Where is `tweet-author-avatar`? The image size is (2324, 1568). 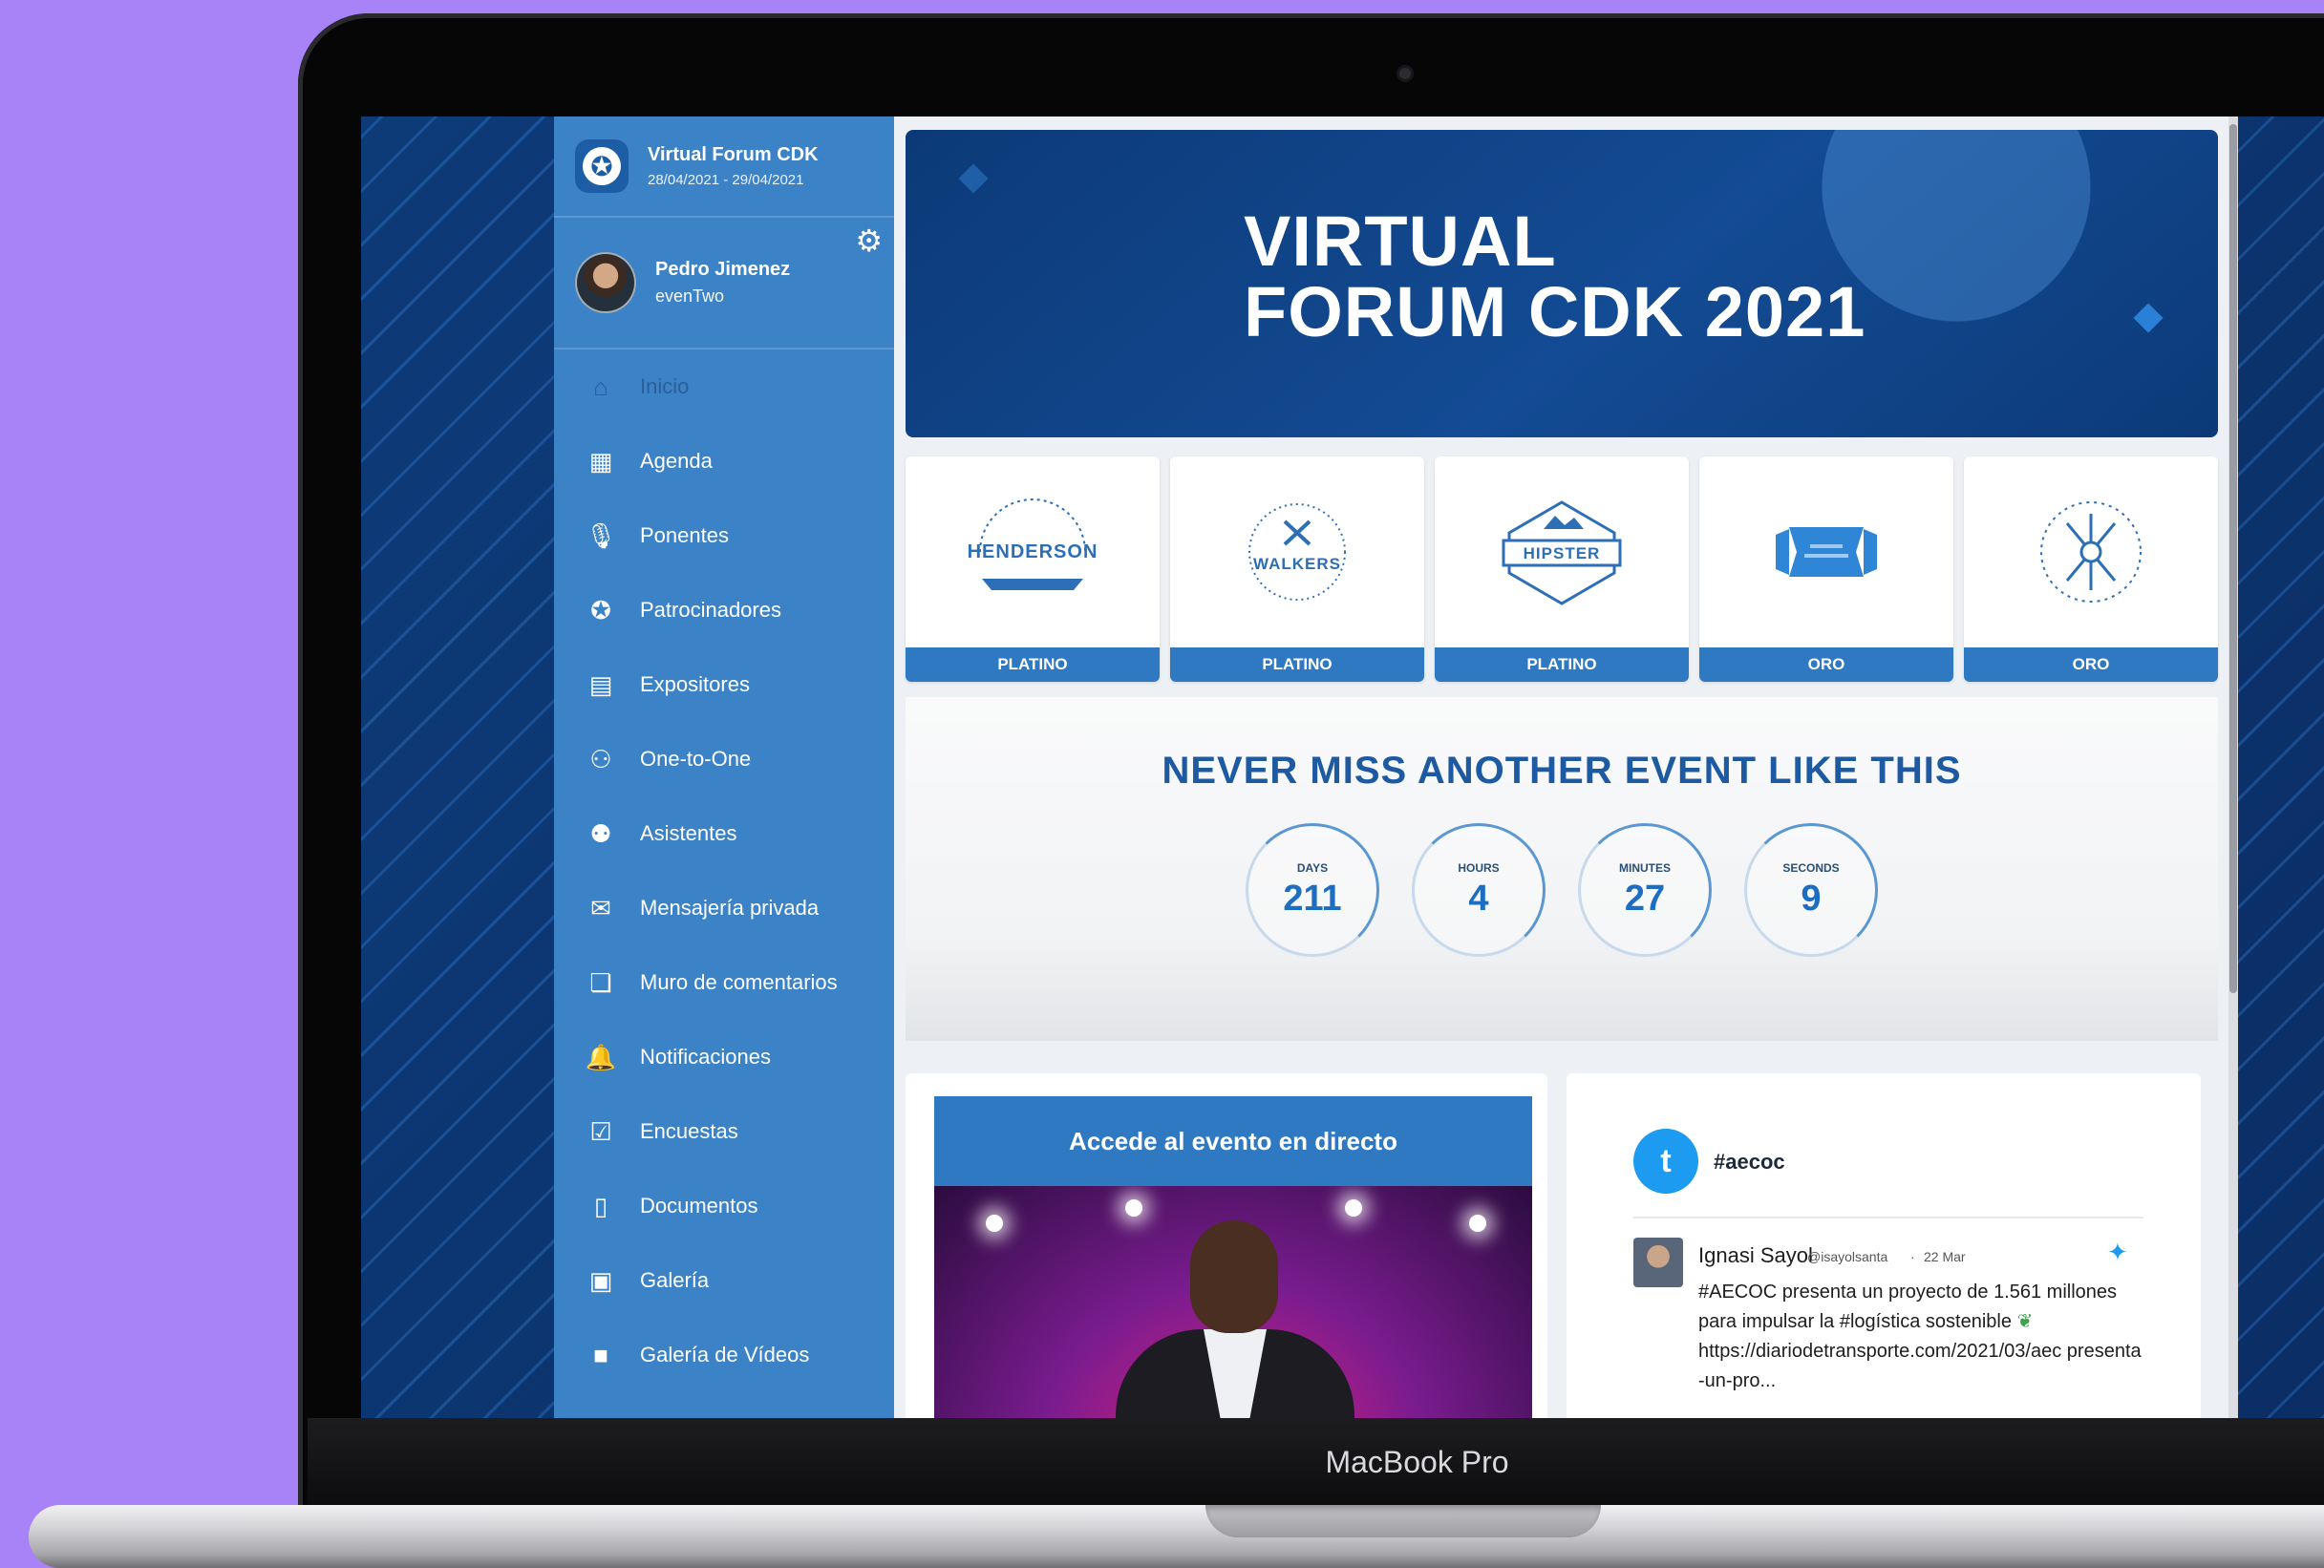
tweet-author-avatar is located at coordinates (1658, 1262).